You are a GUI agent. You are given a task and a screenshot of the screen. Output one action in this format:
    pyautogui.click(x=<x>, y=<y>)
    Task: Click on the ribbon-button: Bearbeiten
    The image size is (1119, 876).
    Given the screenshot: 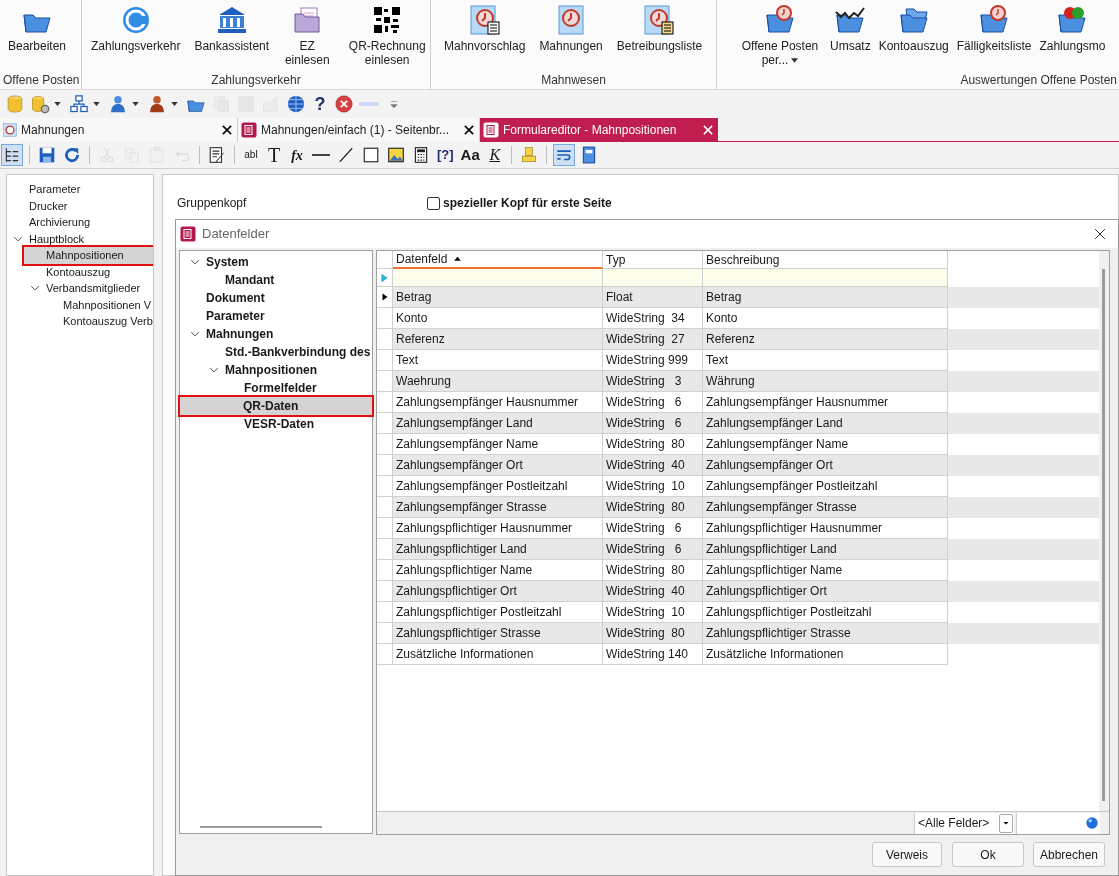 What is the action you would take?
    pyautogui.click(x=37, y=26)
    